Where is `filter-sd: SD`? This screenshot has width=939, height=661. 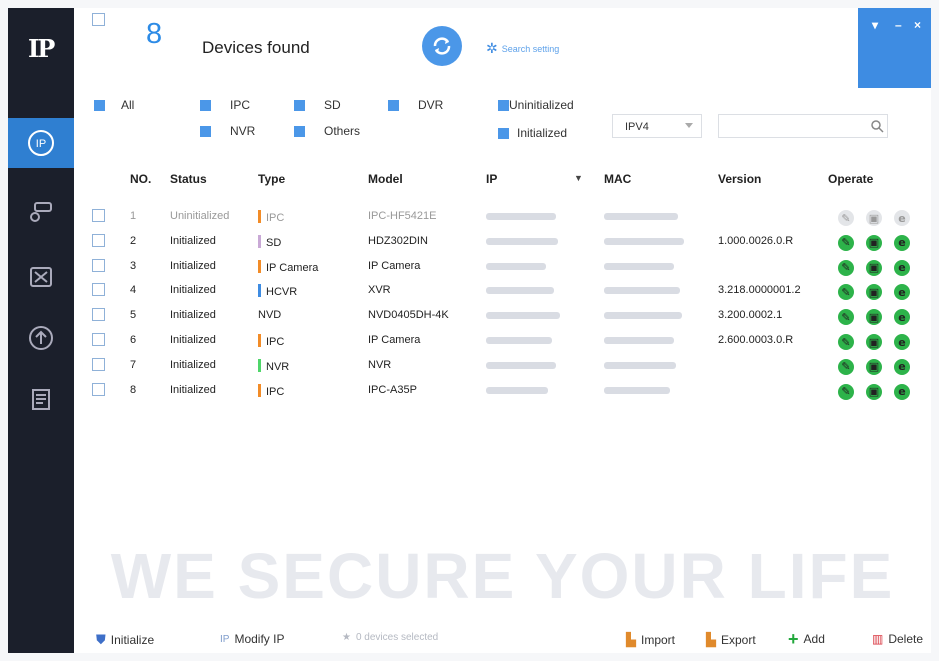
filter-sd: SD is located at coordinates (317, 105).